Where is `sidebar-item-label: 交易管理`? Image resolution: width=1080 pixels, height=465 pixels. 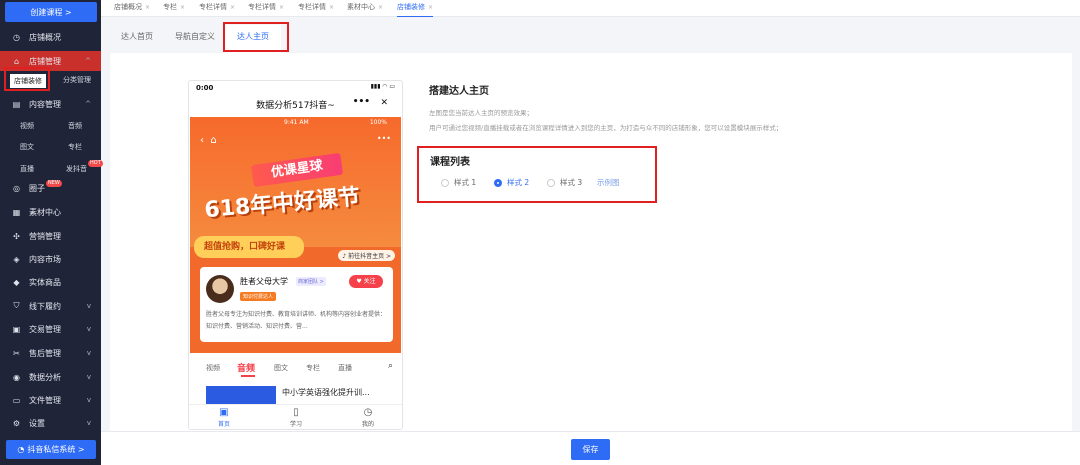
sidebar-item-label: 交易管理 is located at coordinates (45, 329).